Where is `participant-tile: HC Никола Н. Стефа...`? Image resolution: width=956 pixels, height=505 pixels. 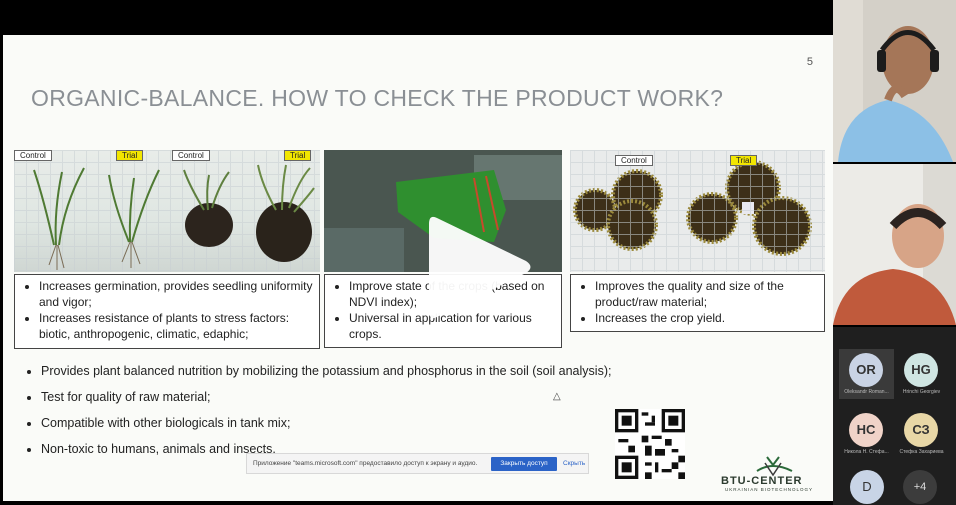 participant-tile: HC Никола Н. Стефа... is located at coordinates (866, 434).